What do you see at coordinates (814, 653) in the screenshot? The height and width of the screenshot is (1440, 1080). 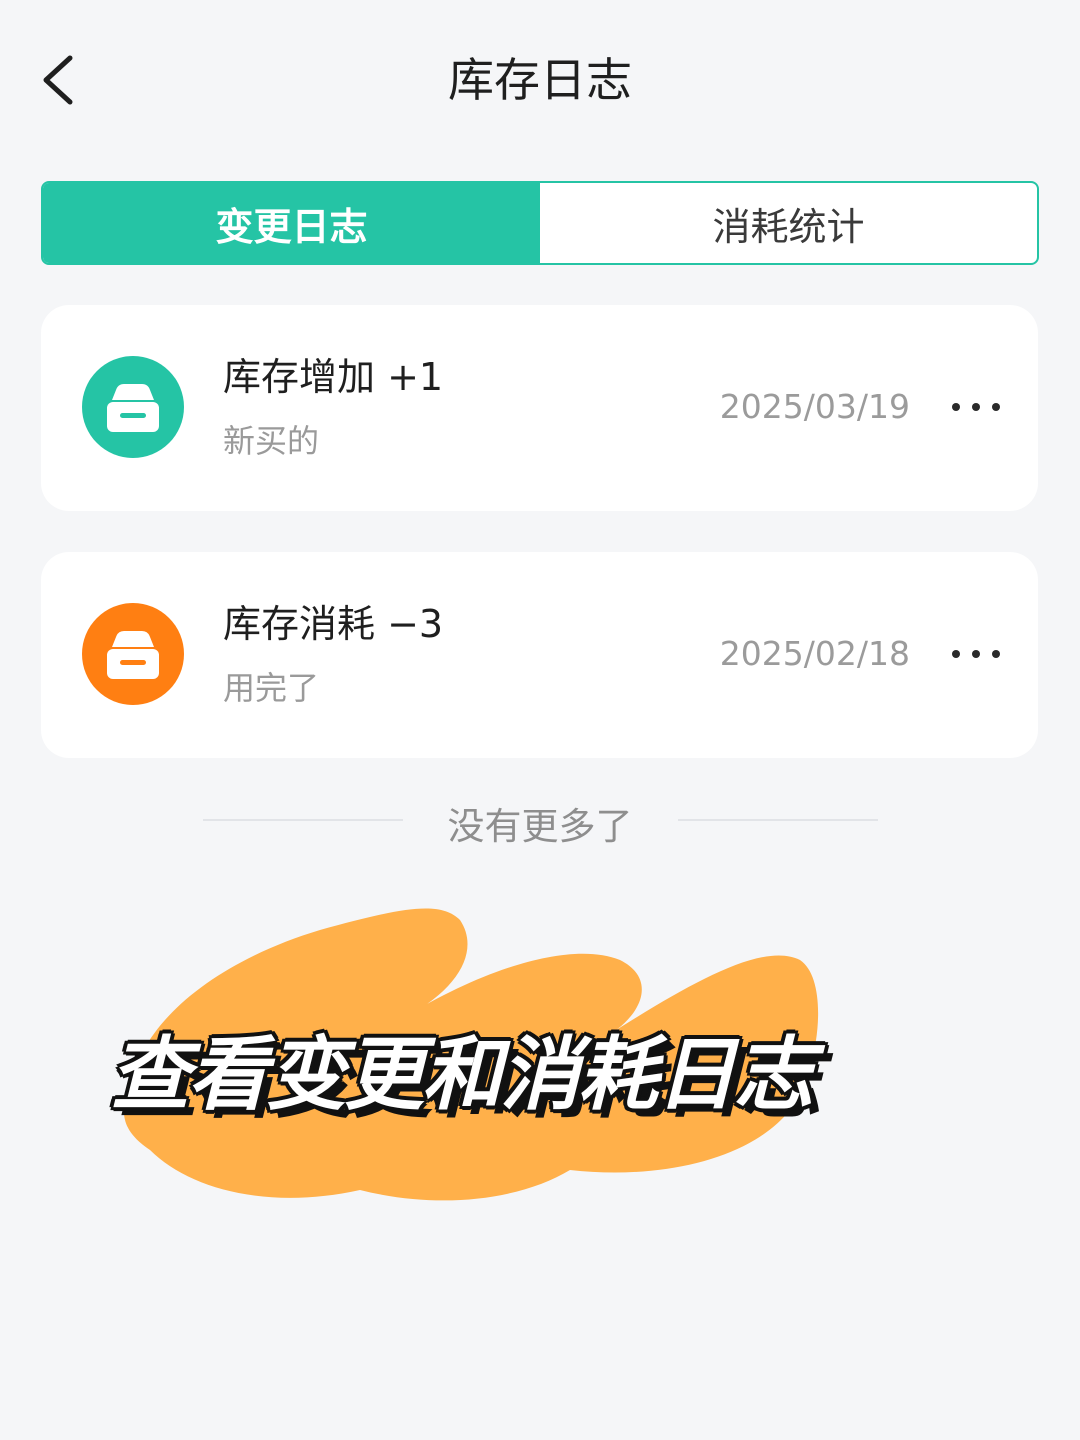 I see `log-date: 2025/02/18` at bounding box center [814, 653].